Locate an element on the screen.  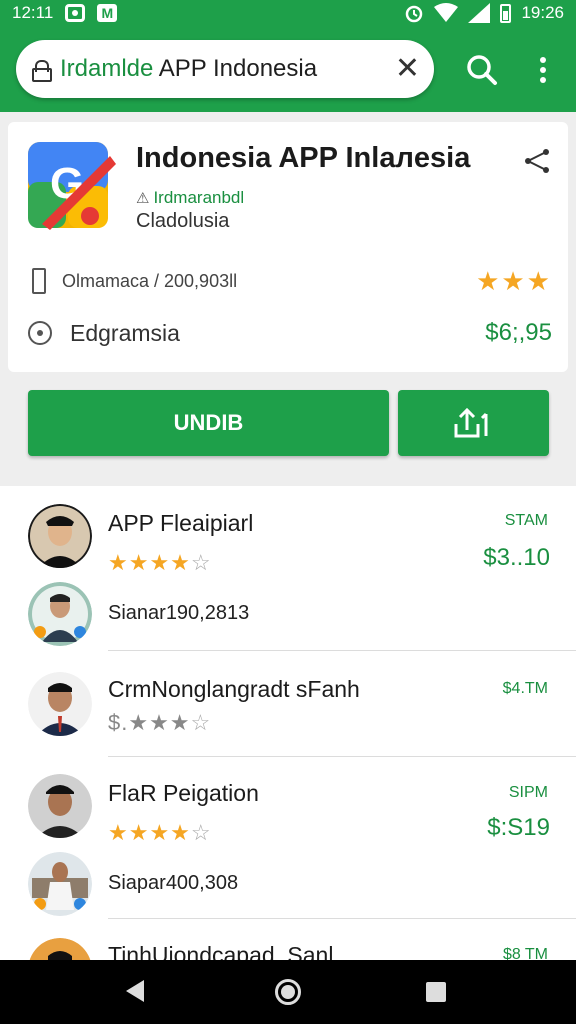
item-name: APP Fleaipiarl is located at coordinates (181, 523).